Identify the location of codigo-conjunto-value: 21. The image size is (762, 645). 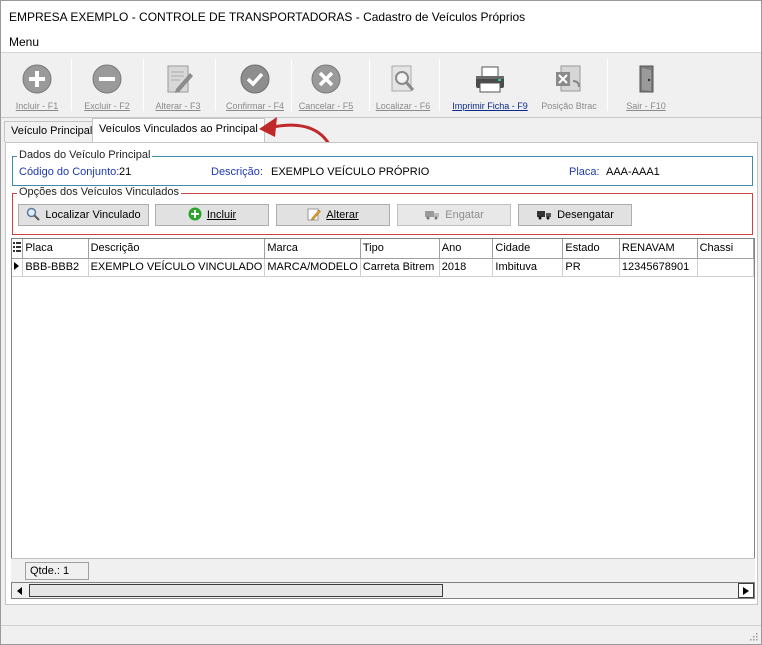
(125, 172).